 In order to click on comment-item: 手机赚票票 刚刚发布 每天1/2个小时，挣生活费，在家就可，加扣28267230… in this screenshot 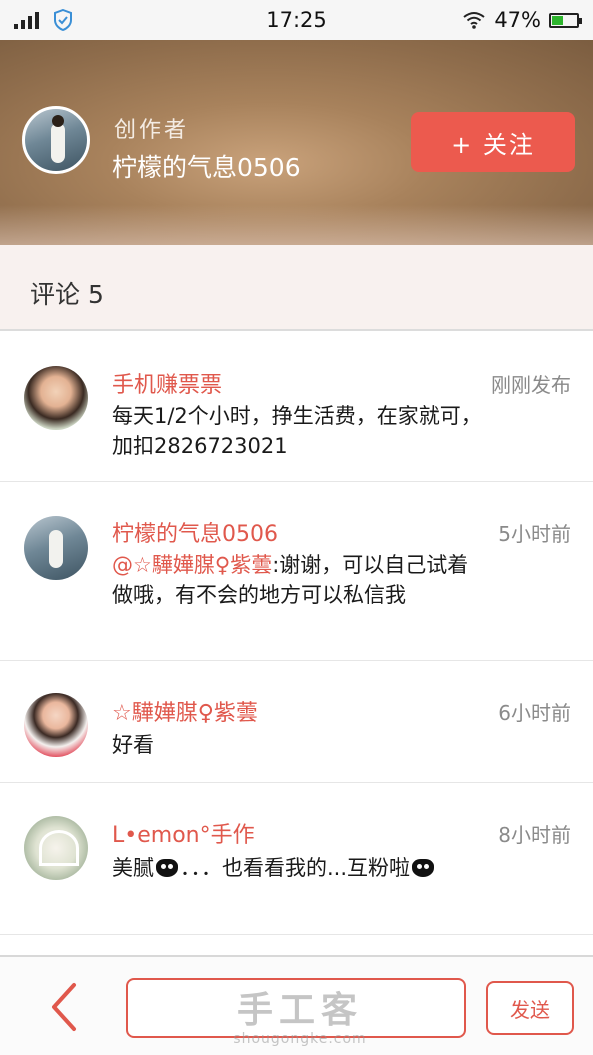, I will do `click(296, 407)`.